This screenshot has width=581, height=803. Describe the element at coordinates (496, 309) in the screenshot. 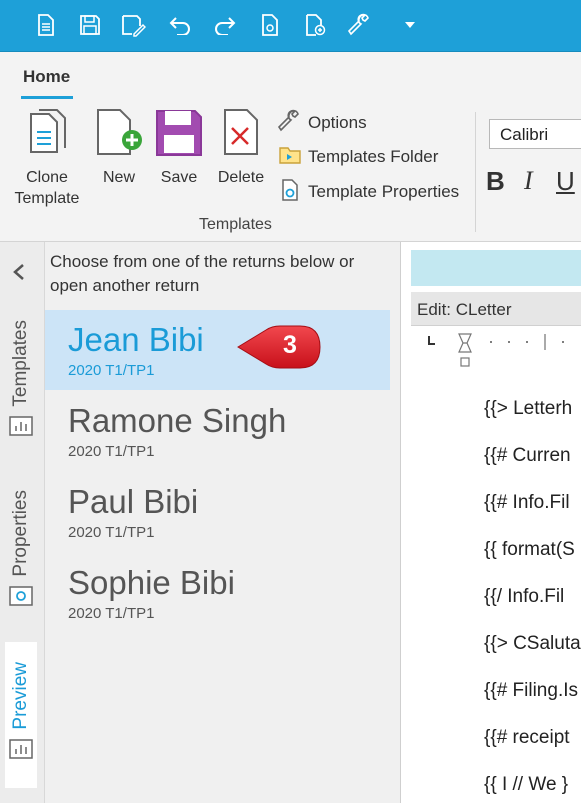

I see `editor-header: Edit: CLetter` at that location.